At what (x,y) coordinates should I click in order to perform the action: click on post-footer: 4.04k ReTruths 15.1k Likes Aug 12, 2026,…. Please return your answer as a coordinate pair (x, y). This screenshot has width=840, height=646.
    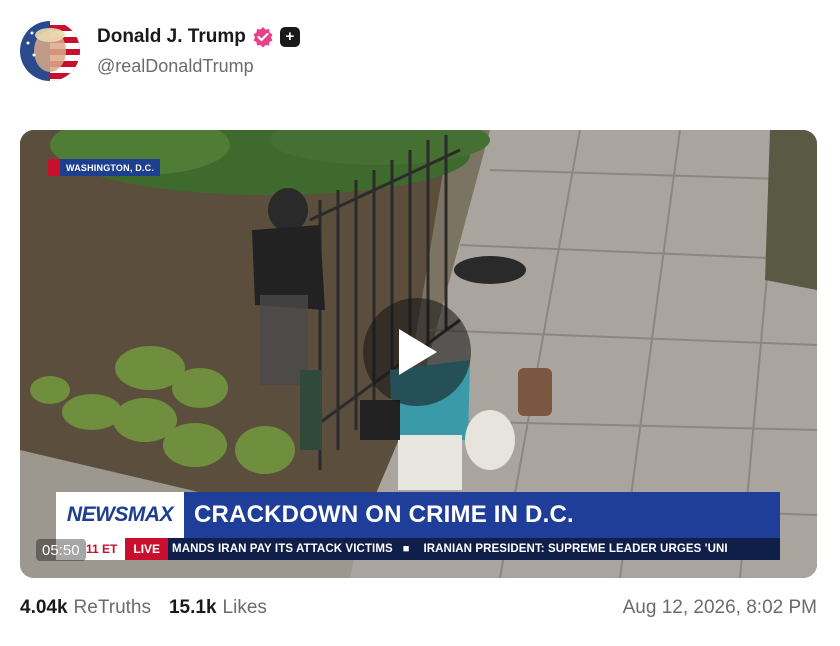
    Looking at the image, I should click on (418, 608).